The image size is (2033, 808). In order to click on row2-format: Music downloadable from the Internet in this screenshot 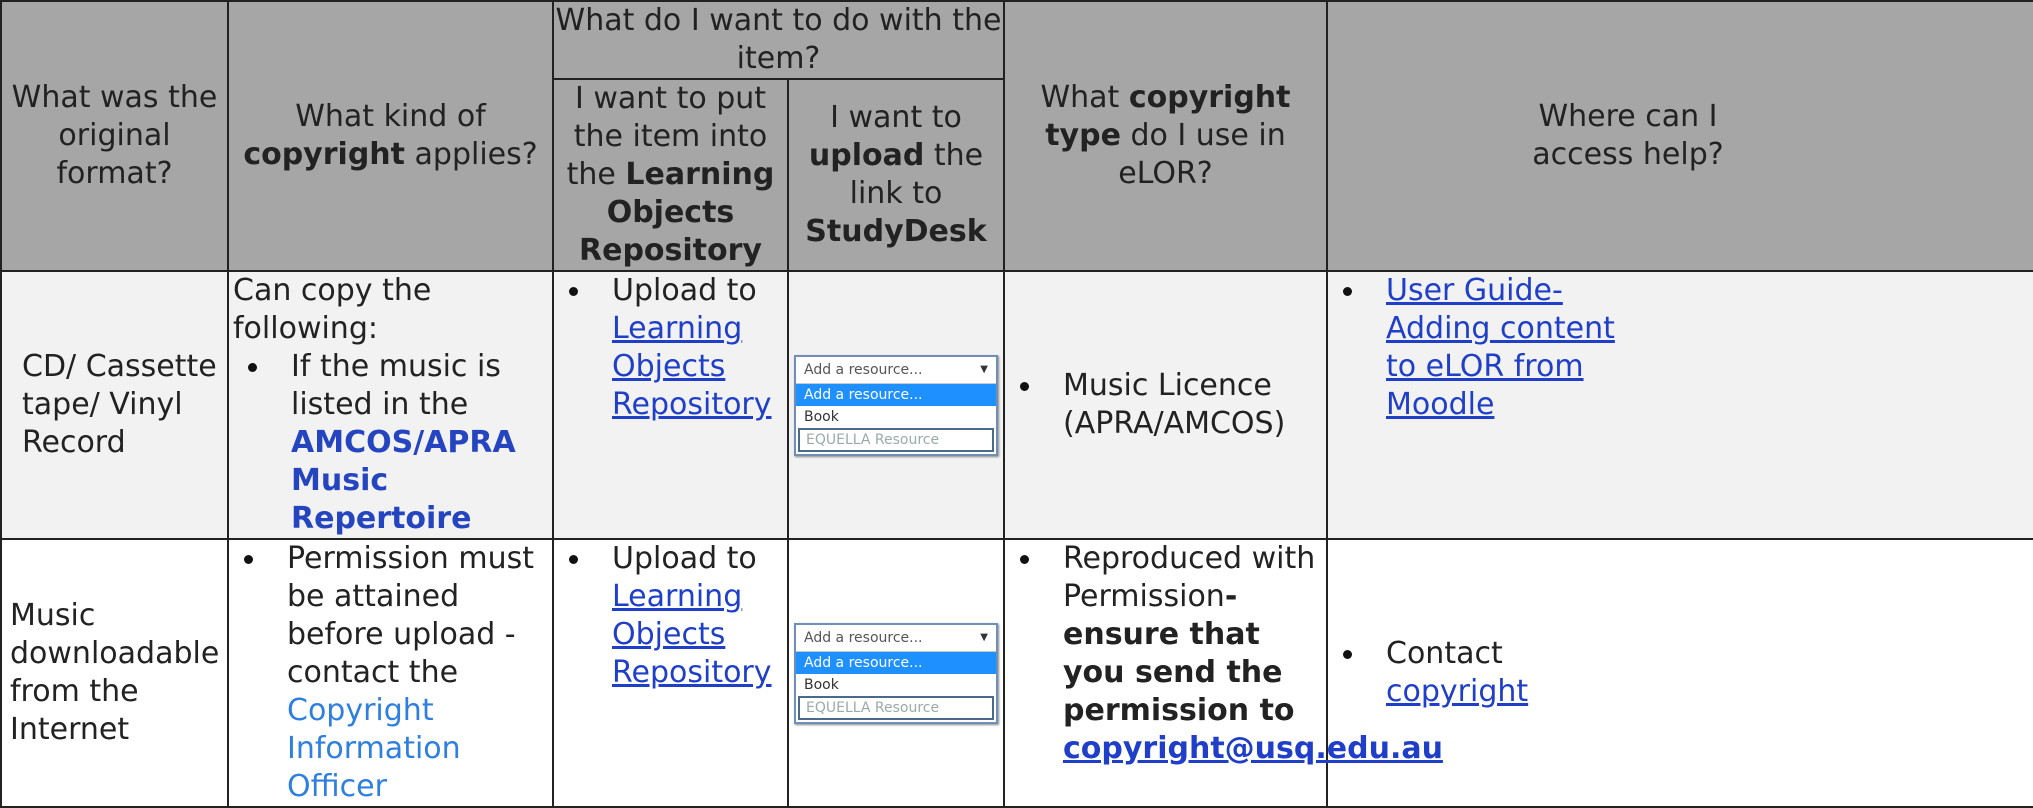, I will do `click(114, 673)`.